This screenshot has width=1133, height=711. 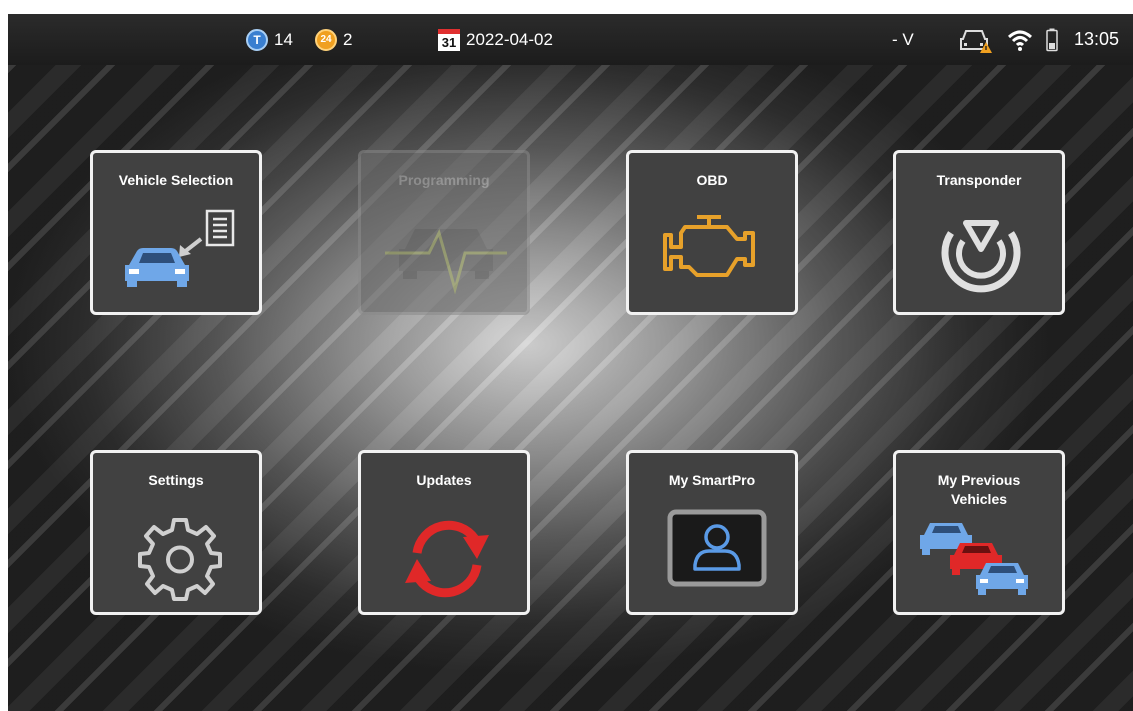 I want to click on transponder-tile: Transponder, so click(x=979, y=232).